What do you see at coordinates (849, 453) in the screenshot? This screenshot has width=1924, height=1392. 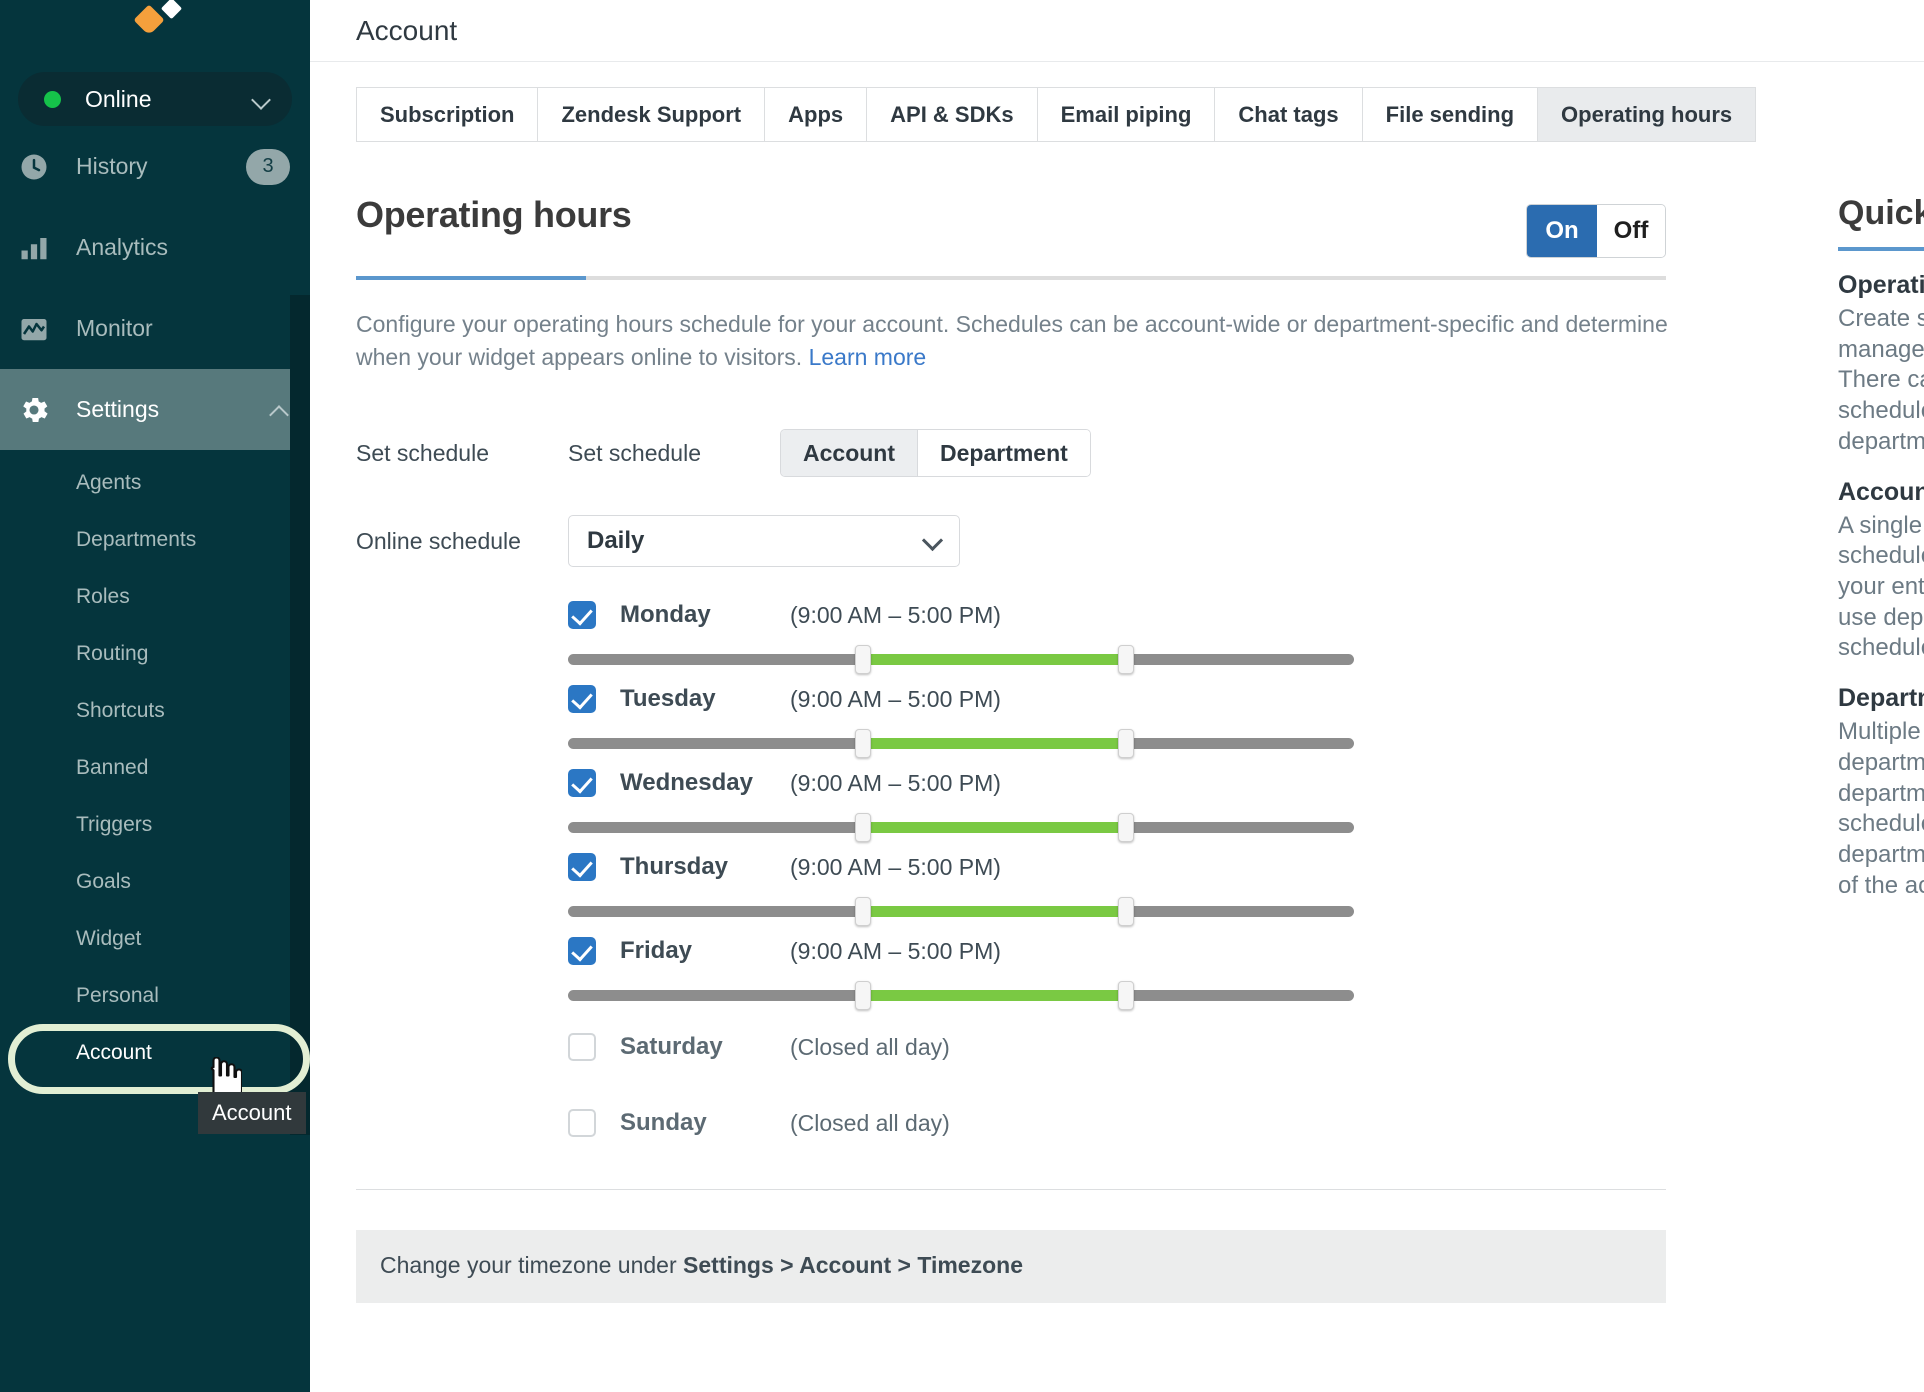 I see `scope-account-button: Account` at bounding box center [849, 453].